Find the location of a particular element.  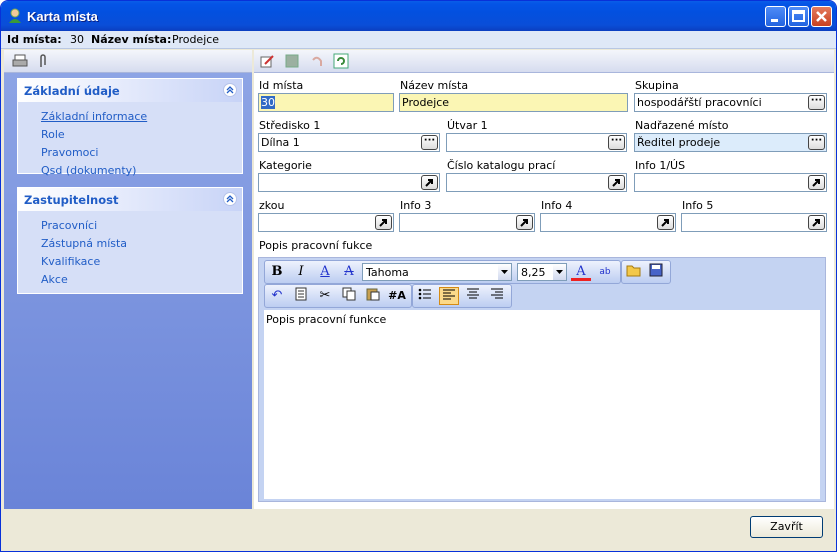

panel-basic-title: Základní údaje is located at coordinates (72, 91).